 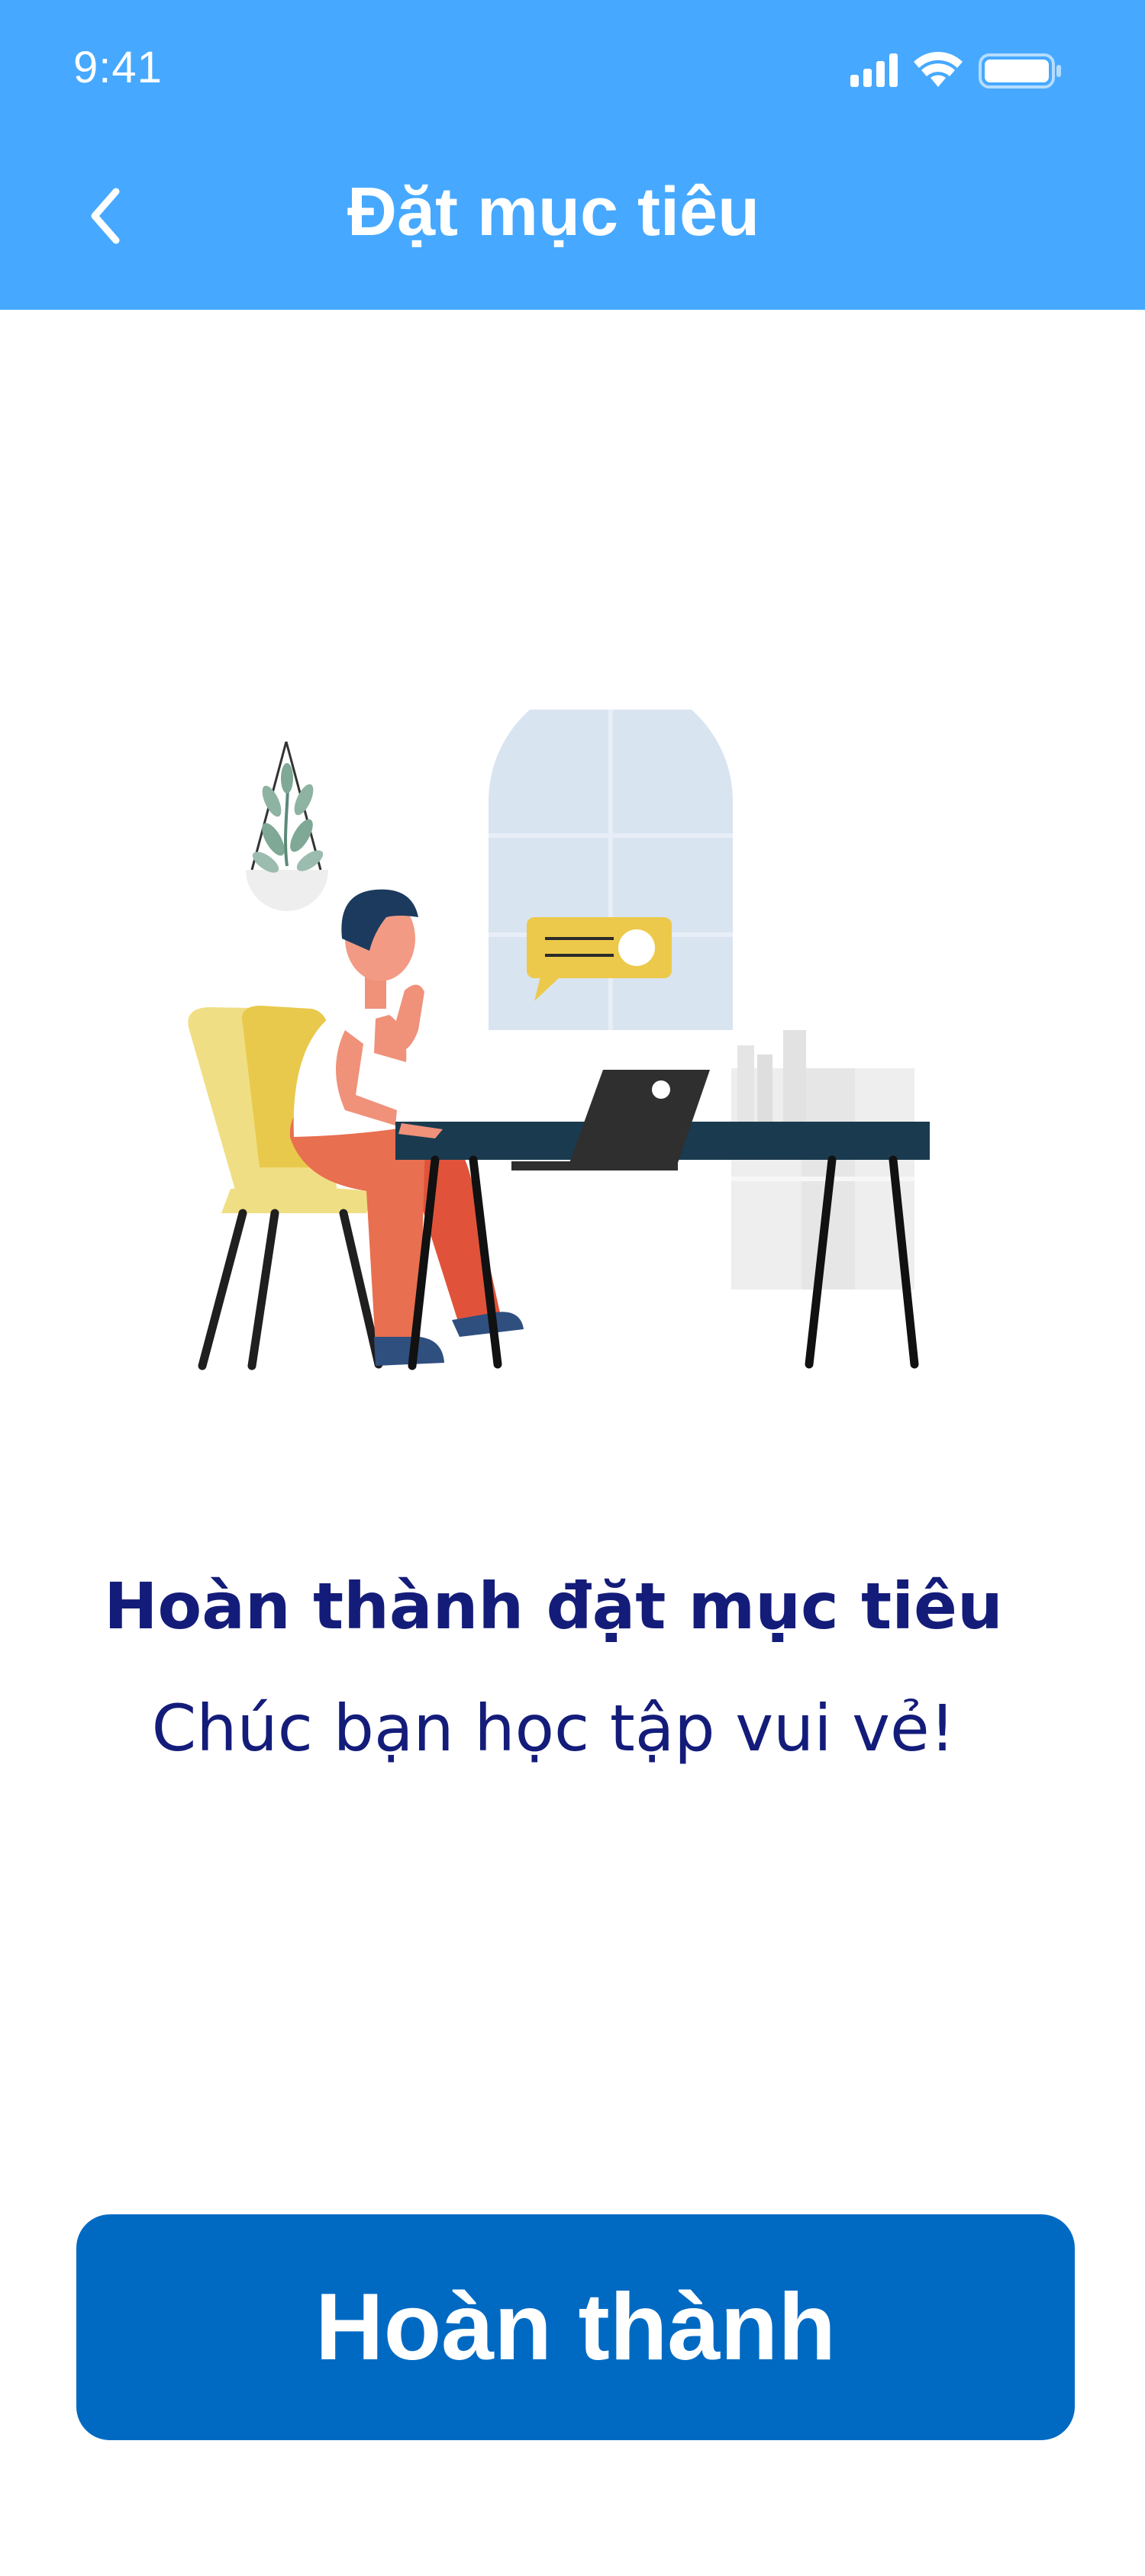 What do you see at coordinates (553, 212) in the screenshot?
I see `page-title: Đặt mục tiêu` at bounding box center [553, 212].